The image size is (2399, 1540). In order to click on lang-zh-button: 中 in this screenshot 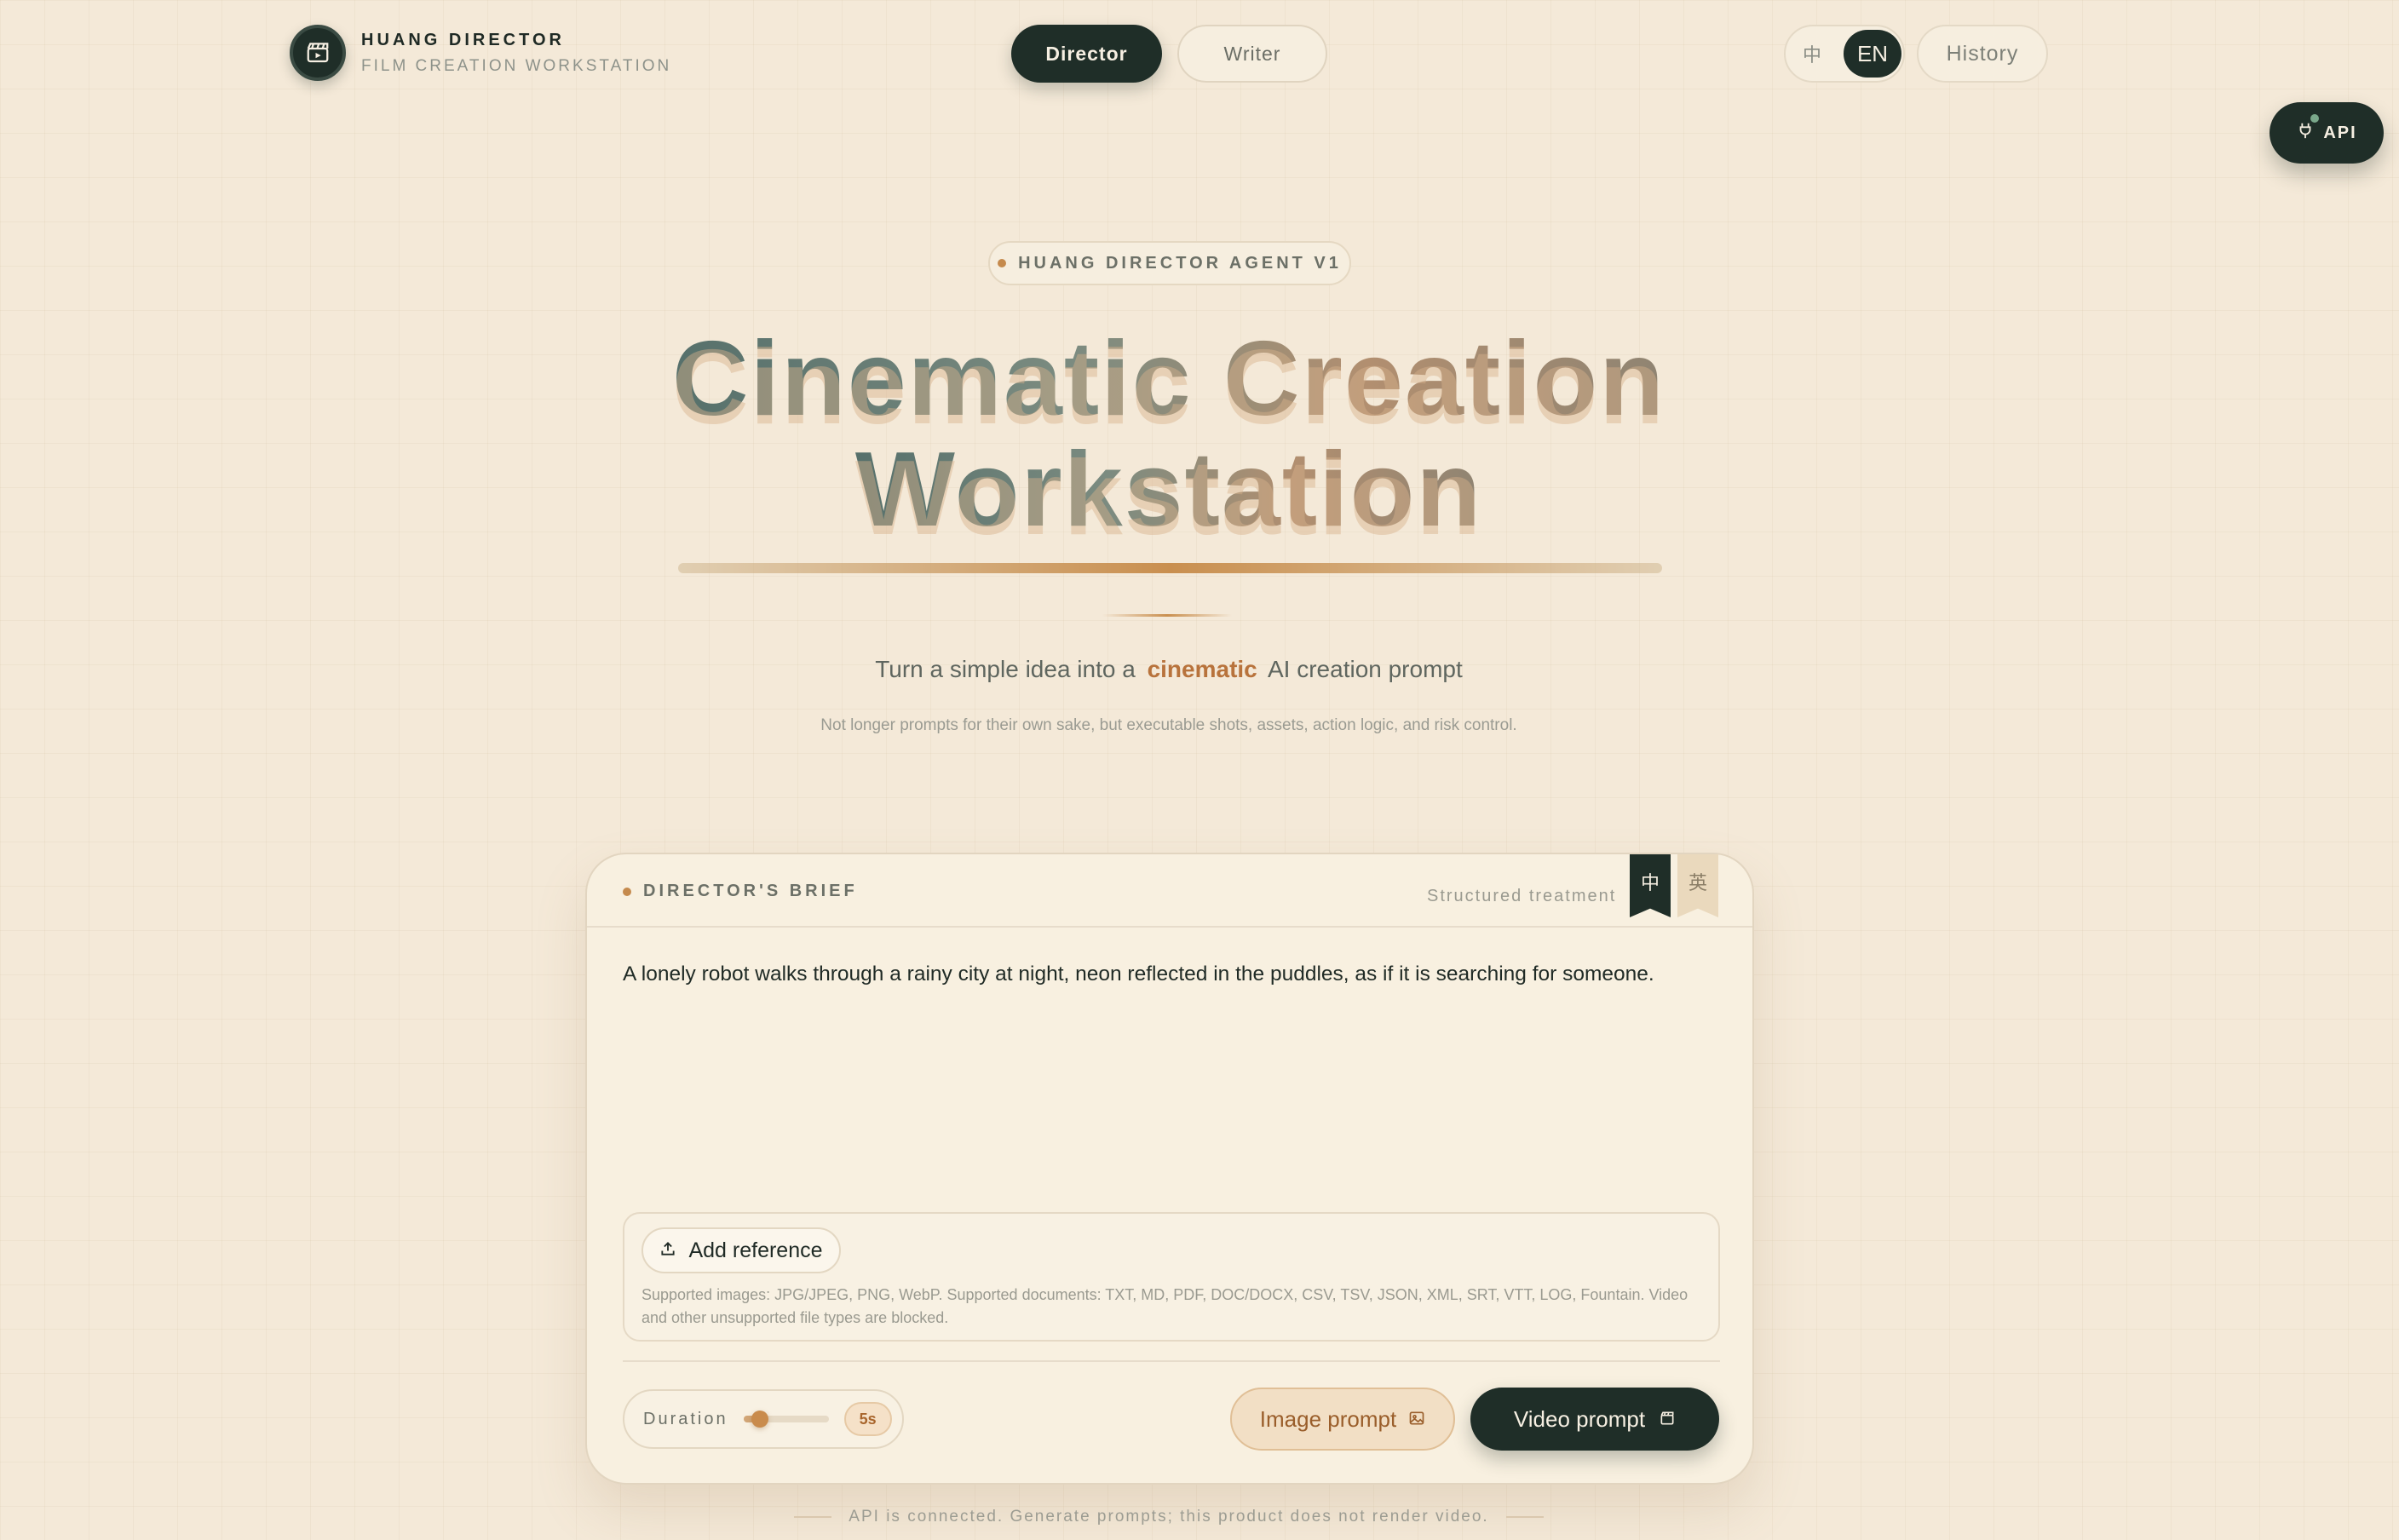, I will do `click(1817, 53)`.